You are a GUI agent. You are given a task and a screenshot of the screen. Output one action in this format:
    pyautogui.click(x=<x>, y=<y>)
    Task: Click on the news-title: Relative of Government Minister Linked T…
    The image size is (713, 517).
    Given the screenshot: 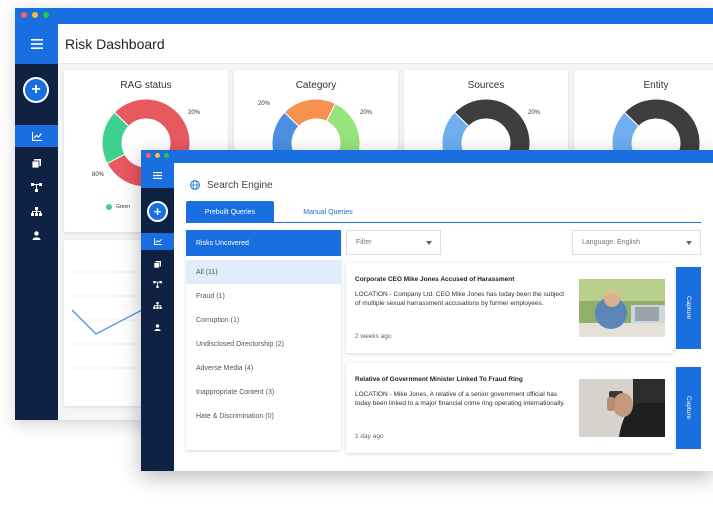 What is the action you would take?
    pyautogui.click(x=439, y=379)
    